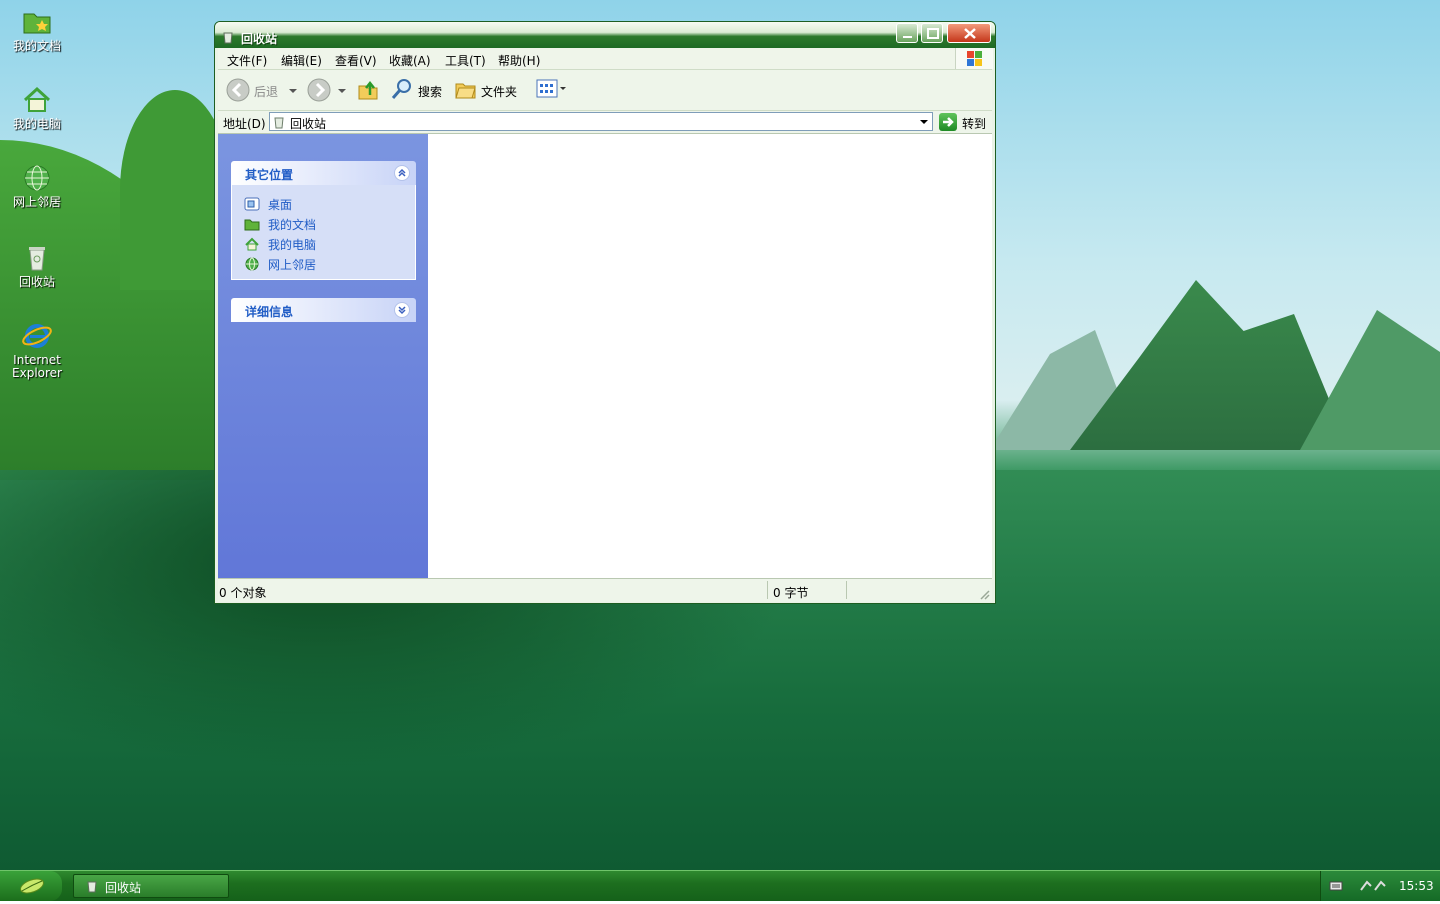 Image resolution: width=1440 pixels, height=904 pixels. I want to click on desktop-icon-network: 网上邻居, so click(37, 185).